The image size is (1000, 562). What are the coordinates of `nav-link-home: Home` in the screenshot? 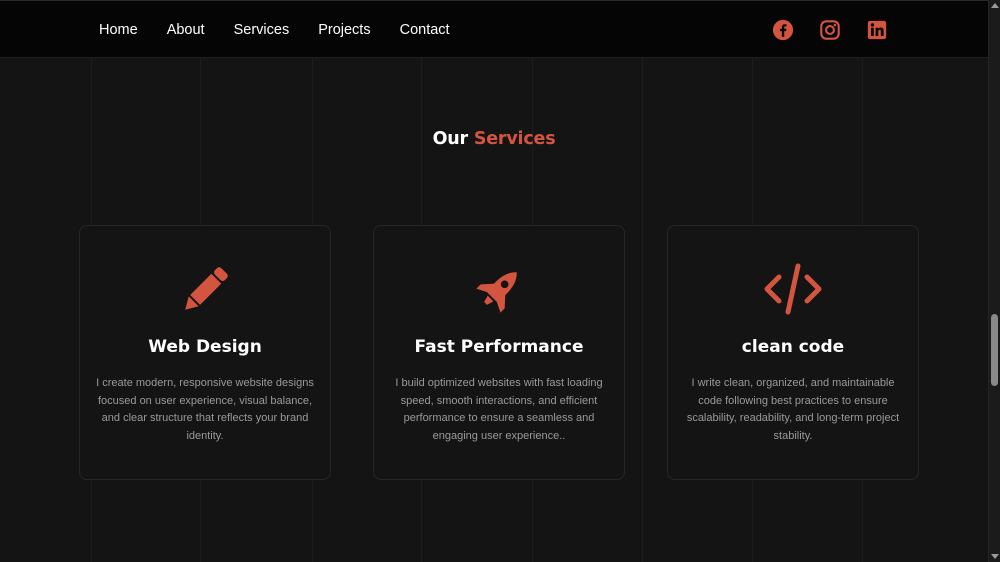 It's located at (118, 30).